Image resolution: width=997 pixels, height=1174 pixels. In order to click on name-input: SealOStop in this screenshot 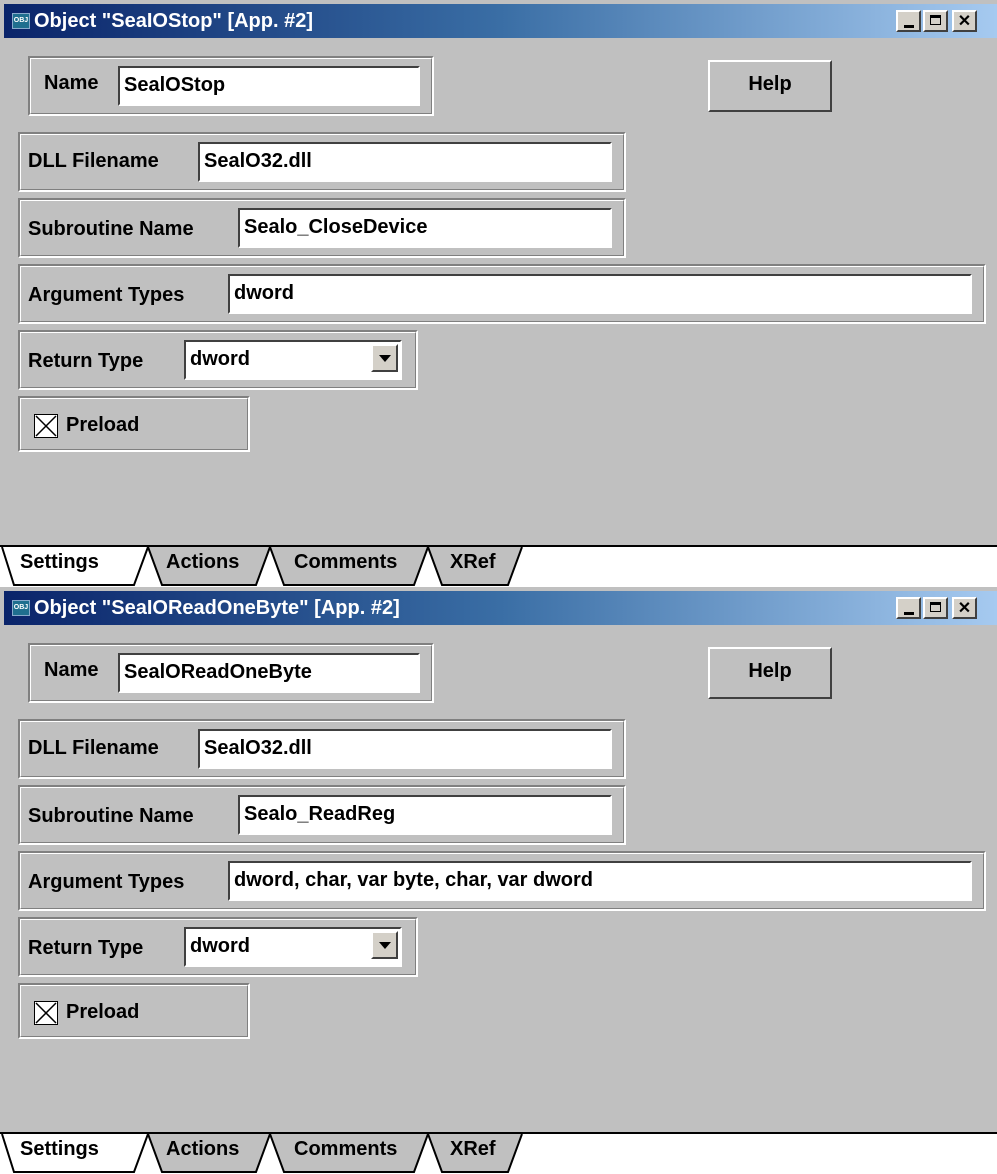, I will do `click(269, 86)`.